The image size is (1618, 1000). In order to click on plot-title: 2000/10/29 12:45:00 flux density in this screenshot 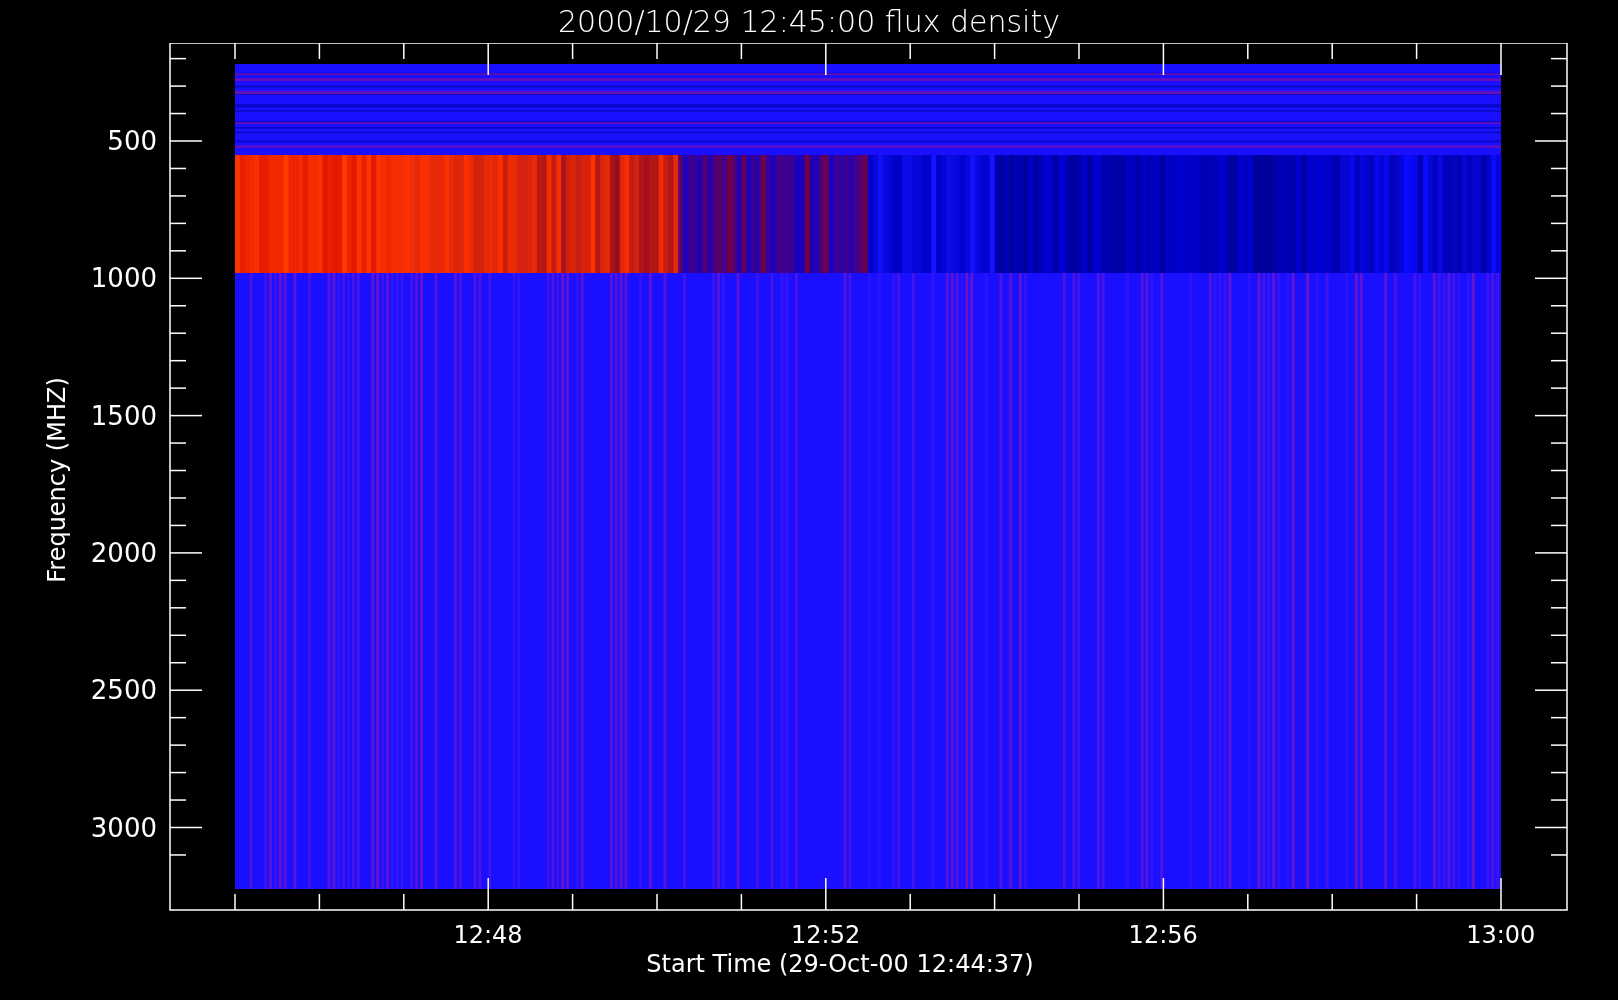, I will do `click(809, 22)`.